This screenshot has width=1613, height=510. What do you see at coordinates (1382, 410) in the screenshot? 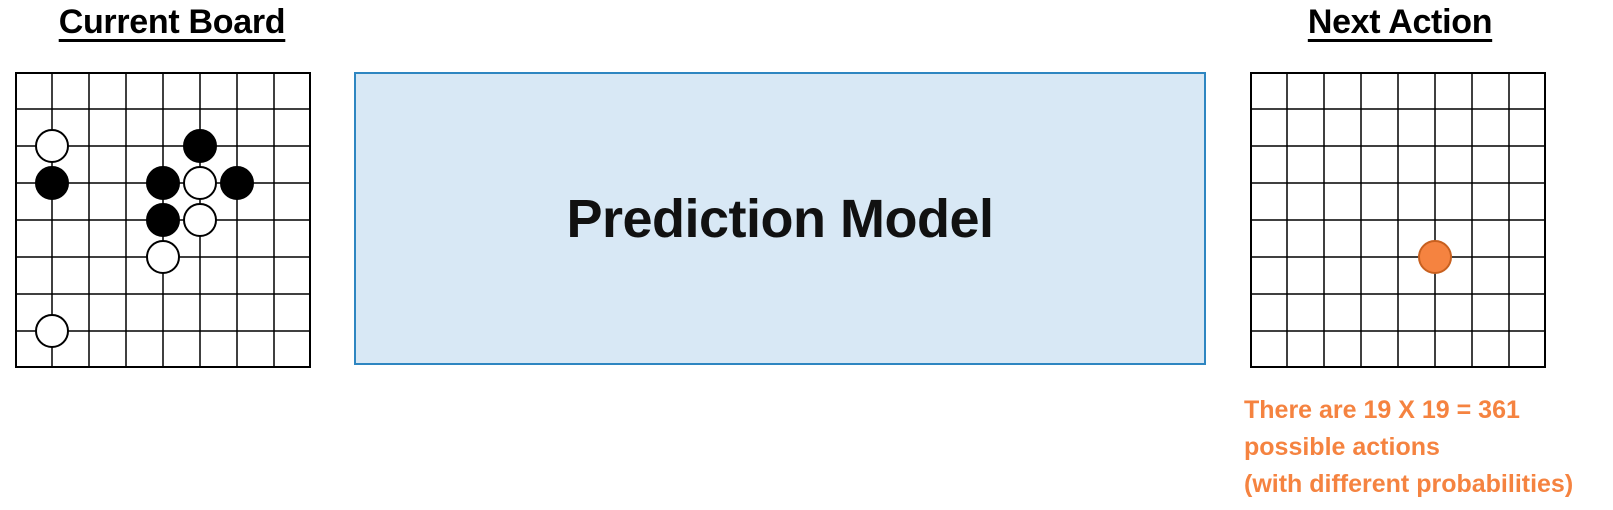
I see `note-line: There are 19 X 19 = 361` at bounding box center [1382, 410].